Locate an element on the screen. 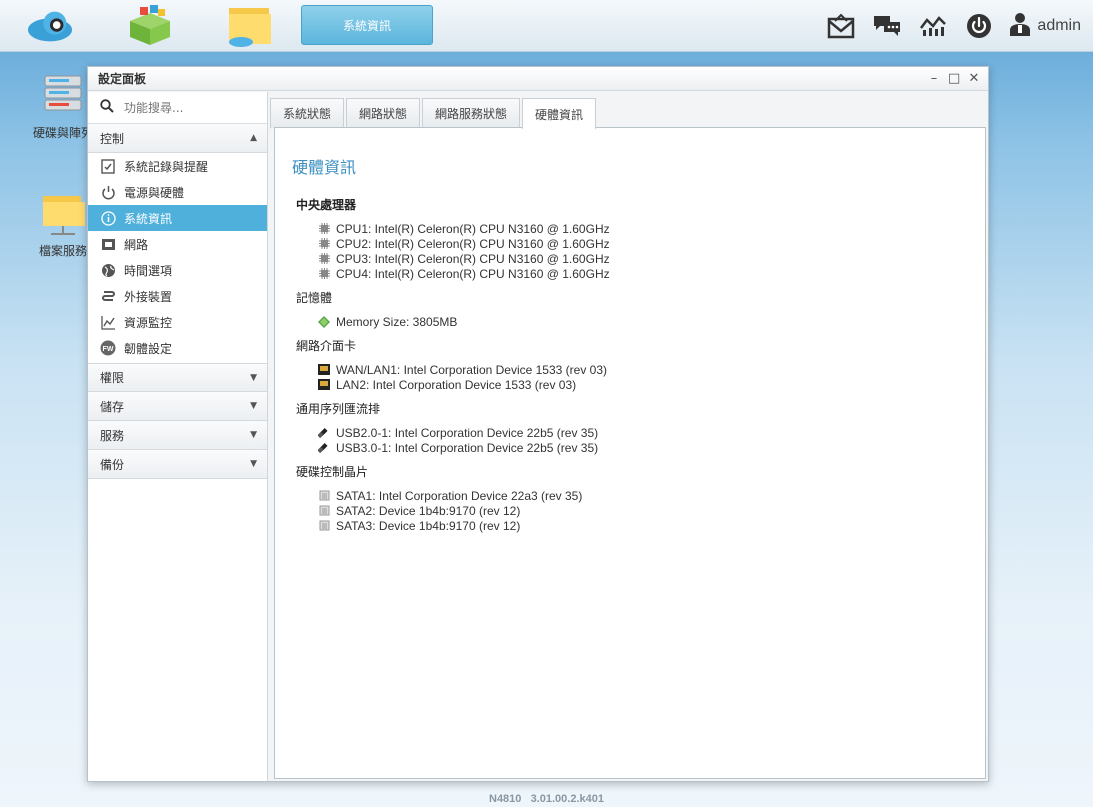  network-port-icon is located at coordinates (108, 244).